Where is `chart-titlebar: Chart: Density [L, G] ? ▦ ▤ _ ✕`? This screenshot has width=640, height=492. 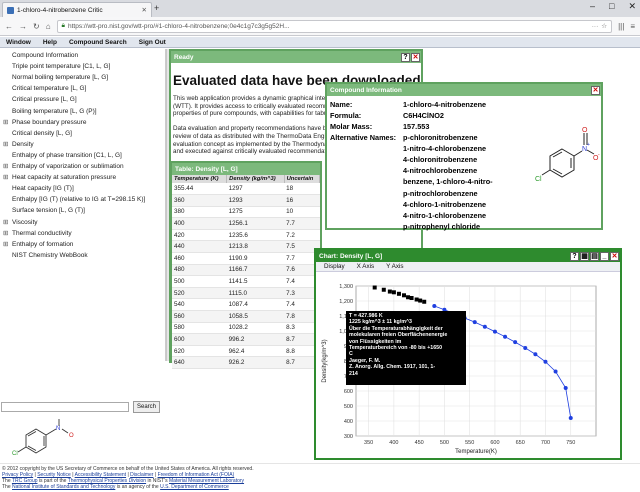 chart-titlebar: Chart: Density [L, G] ? ▦ ▤ _ ✕ is located at coordinates (468, 256).